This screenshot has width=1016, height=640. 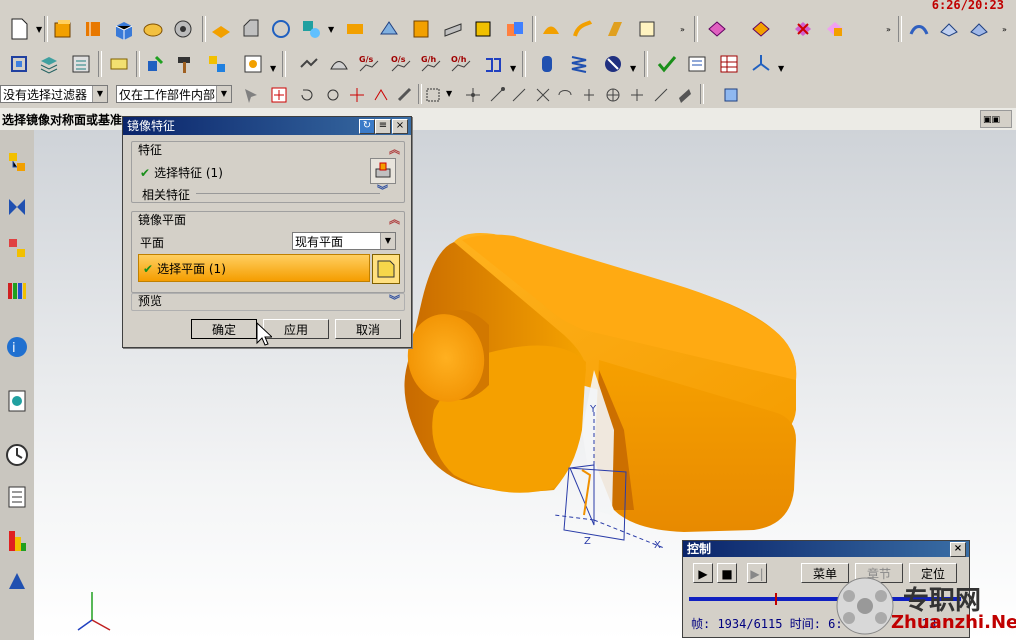 What do you see at coordinates (729, 64) in the screenshot?
I see `table-icon` at bounding box center [729, 64].